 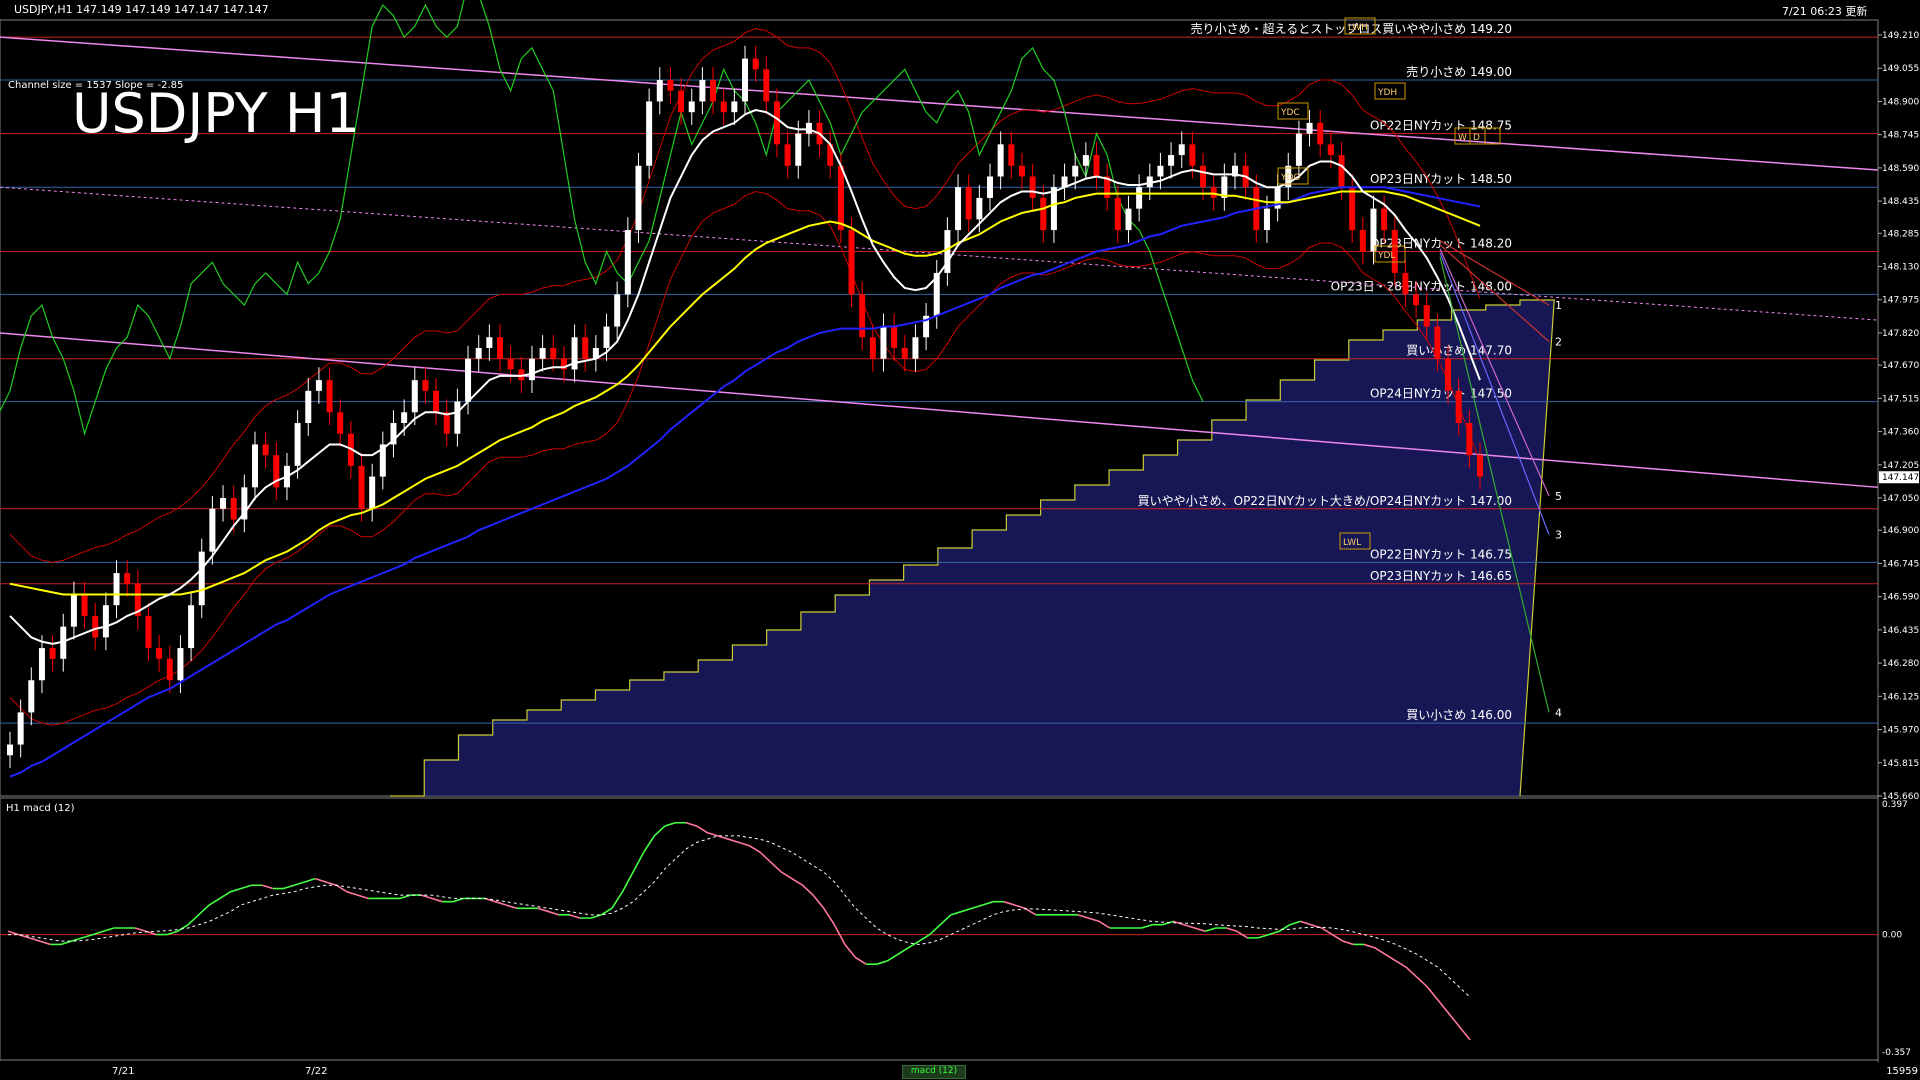 What do you see at coordinates (1900, 102) in the screenshot?
I see `price-axis-label: 148.900` at bounding box center [1900, 102].